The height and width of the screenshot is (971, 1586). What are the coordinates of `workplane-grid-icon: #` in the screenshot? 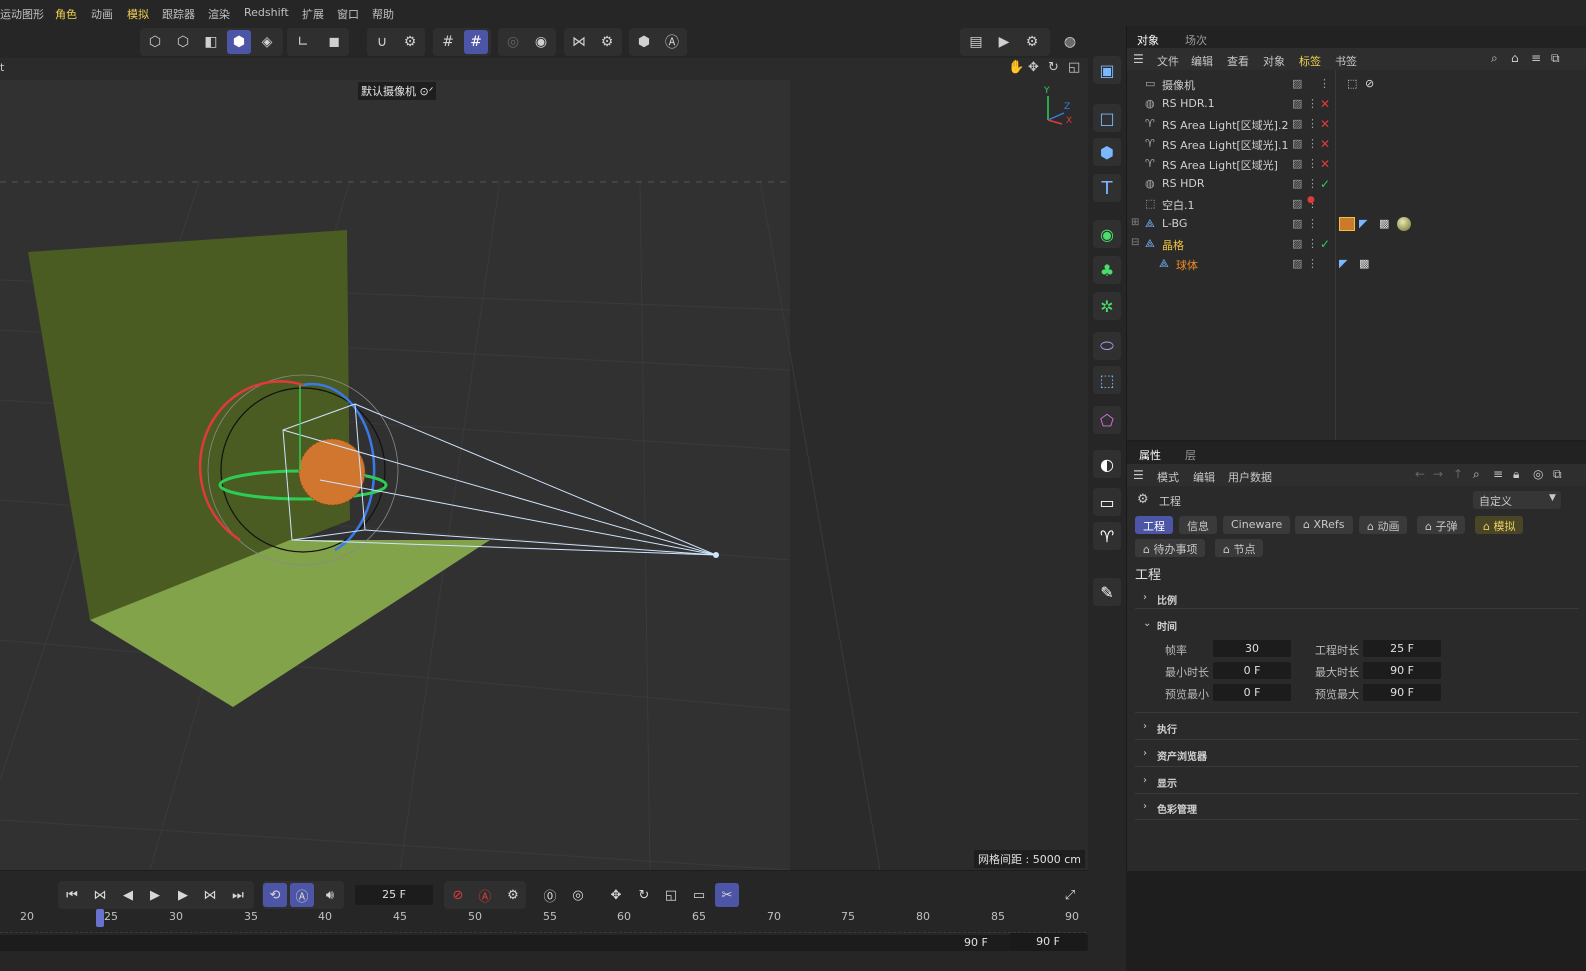 It's located at (476, 42).